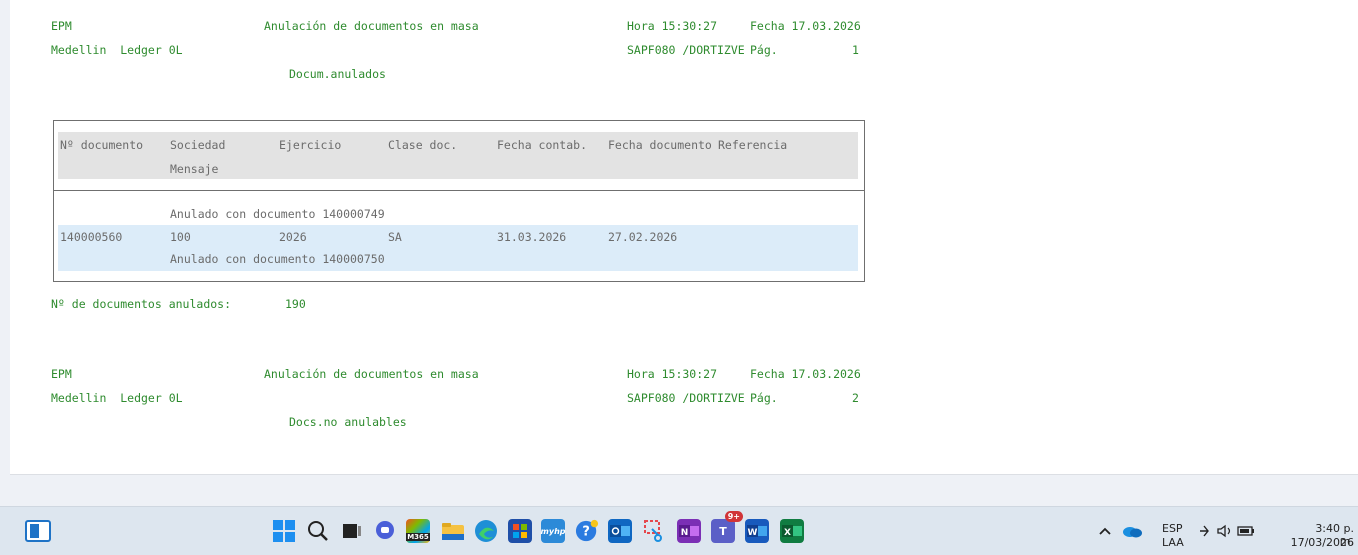 The image size is (1358, 555). I want to click on network-volume-battery, so click(1228, 531).